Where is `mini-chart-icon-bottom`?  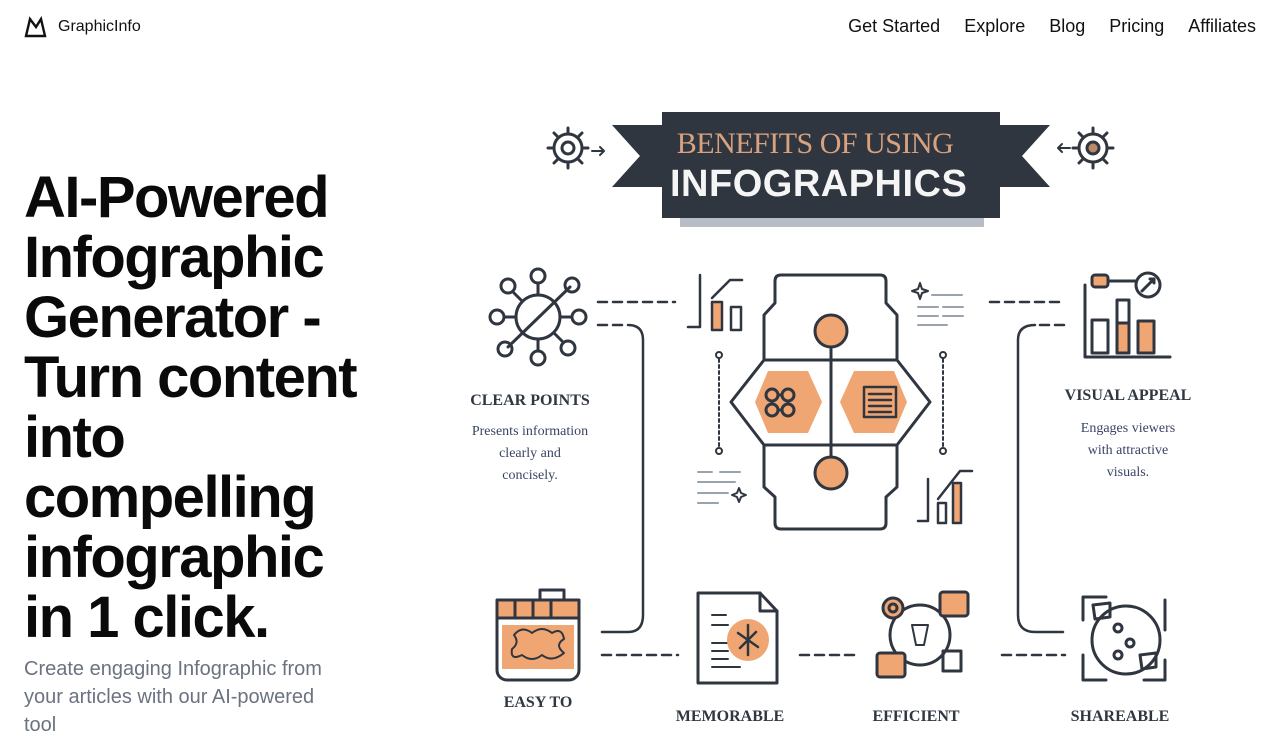 mini-chart-icon-bottom is located at coordinates (945, 497).